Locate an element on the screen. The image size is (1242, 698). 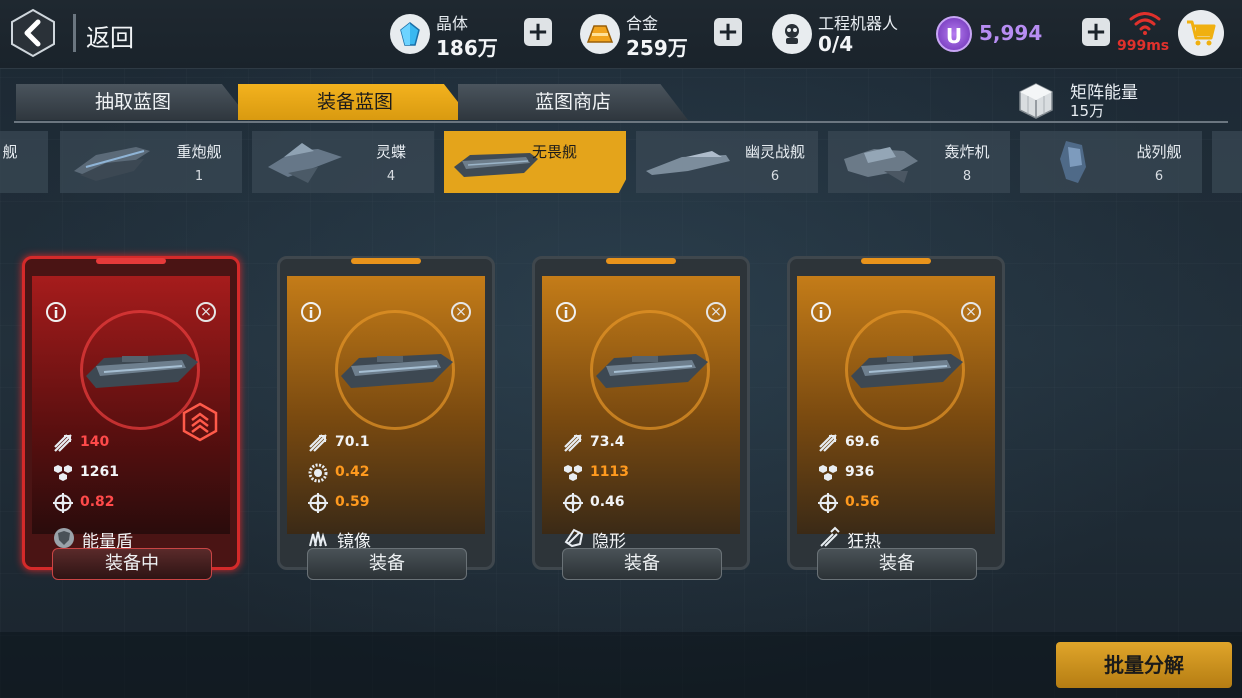
matrix-energy-value: 15万 is located at coordinates (1087, 111).